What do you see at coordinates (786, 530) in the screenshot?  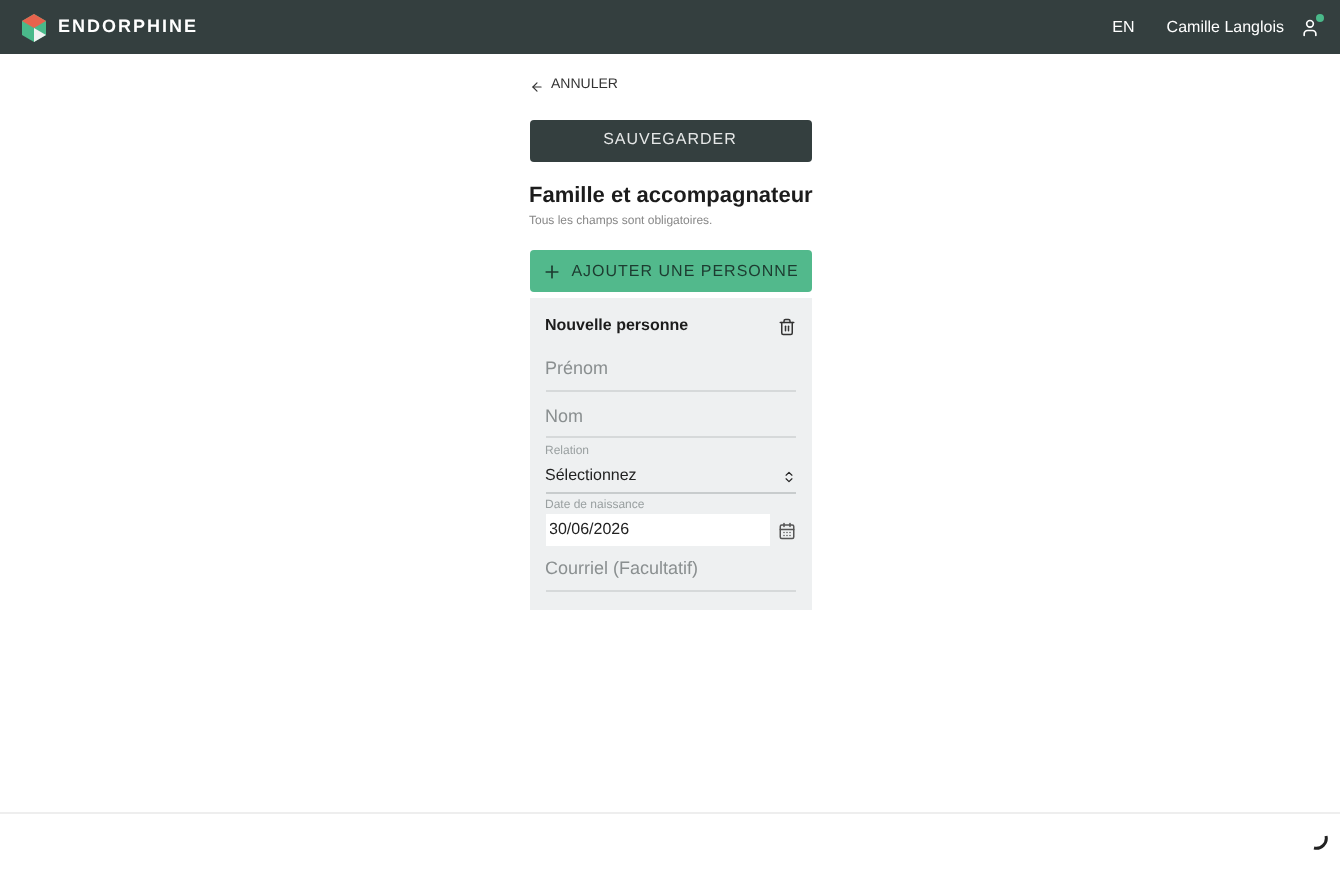 I see `calendar-icon` at bounding box center [786, 530].